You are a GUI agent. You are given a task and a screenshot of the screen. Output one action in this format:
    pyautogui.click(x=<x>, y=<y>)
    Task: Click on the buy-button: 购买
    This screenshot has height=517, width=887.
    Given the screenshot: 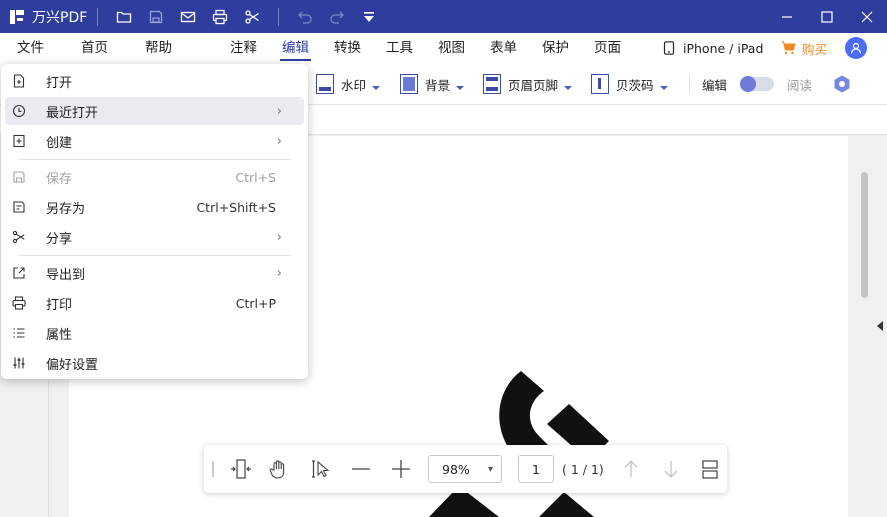 What is the action you would take?
    pyautogui.click(x=804, y=48)
    